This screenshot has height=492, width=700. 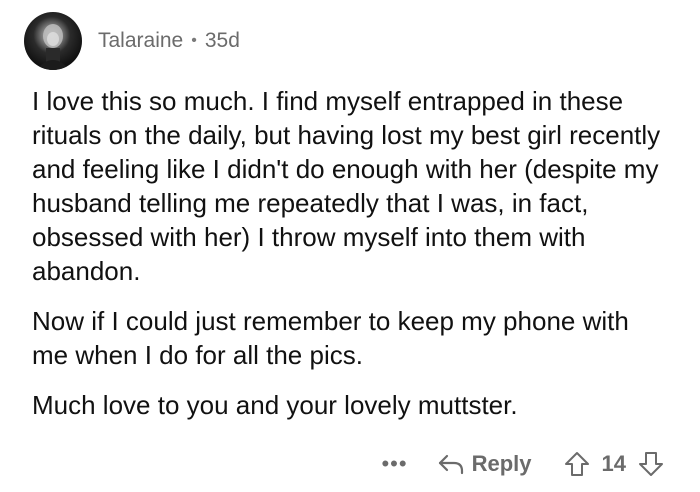 I want to click on comment-meta: Talaraine • 35d, so click(x=169, y=41).